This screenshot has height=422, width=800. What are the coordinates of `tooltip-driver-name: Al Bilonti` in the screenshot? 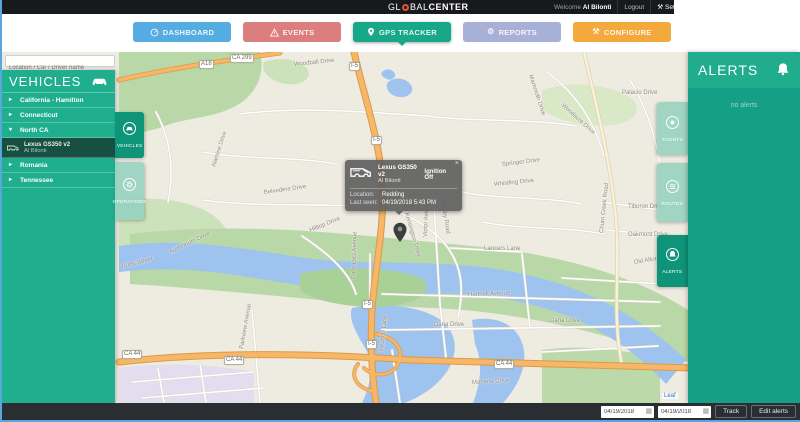 It's located at (389, 181).